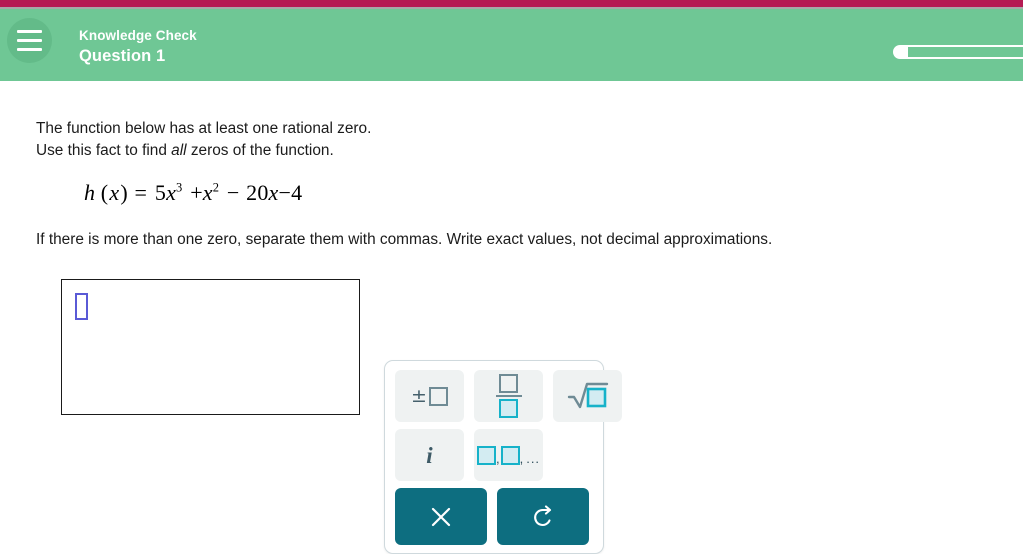  Describe the element at coordinates (114, 192) in the screenshot. I see `equation-variable: x` at that location.